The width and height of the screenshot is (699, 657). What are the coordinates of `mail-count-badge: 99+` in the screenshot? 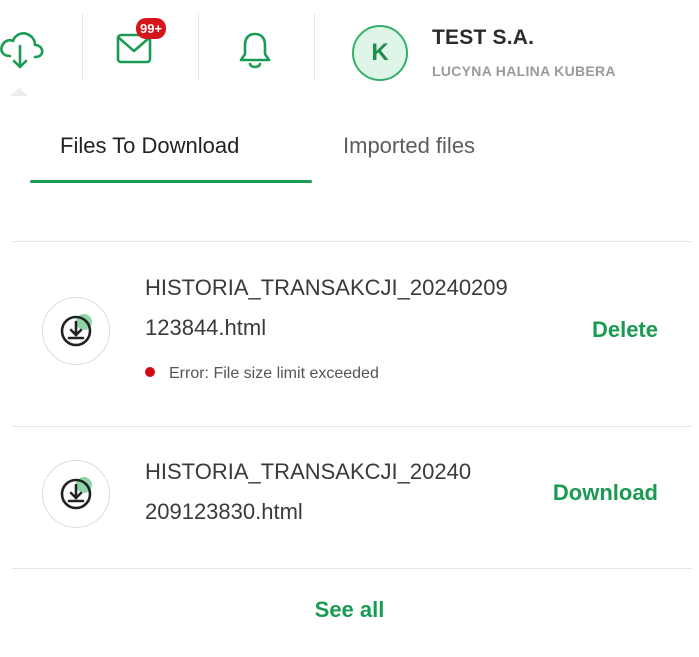 It's located at (151, 28).